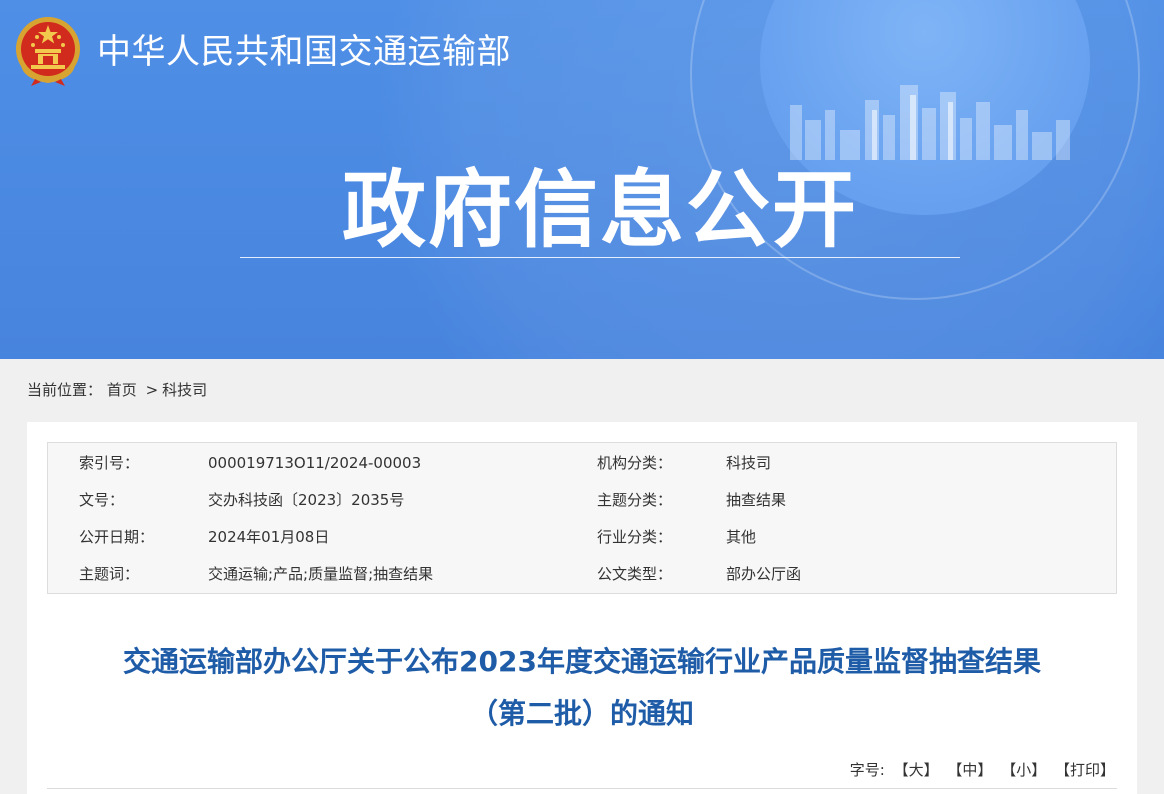 The width and height of the screenshot is (1164, 794). Describe the element at coordinates (1023, 770) in the screenshot. I see `font-size-small-button: 【小】` at that location.